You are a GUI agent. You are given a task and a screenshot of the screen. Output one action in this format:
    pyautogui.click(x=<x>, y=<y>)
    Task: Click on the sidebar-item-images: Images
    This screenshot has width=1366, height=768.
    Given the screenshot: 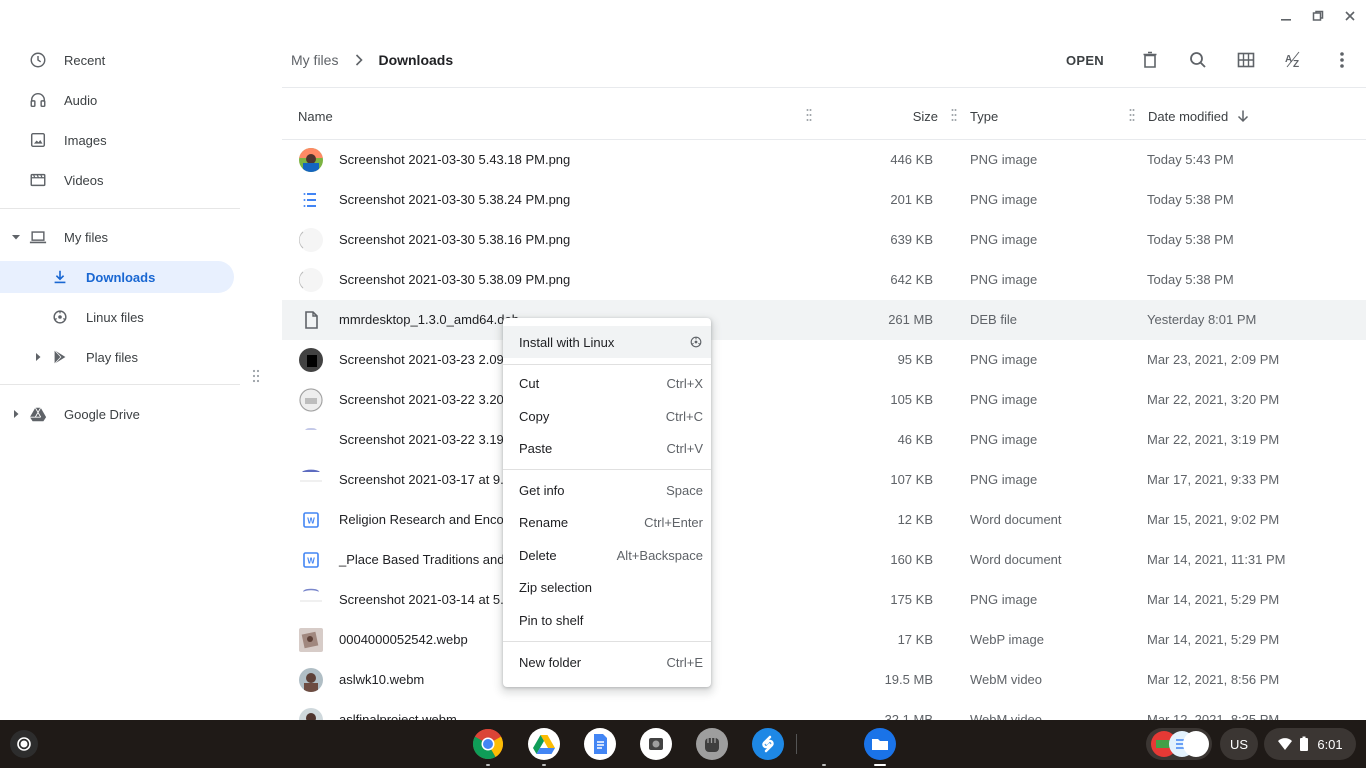 What is the action you would take?
    pyautogui.click(x=120, y=140)
    